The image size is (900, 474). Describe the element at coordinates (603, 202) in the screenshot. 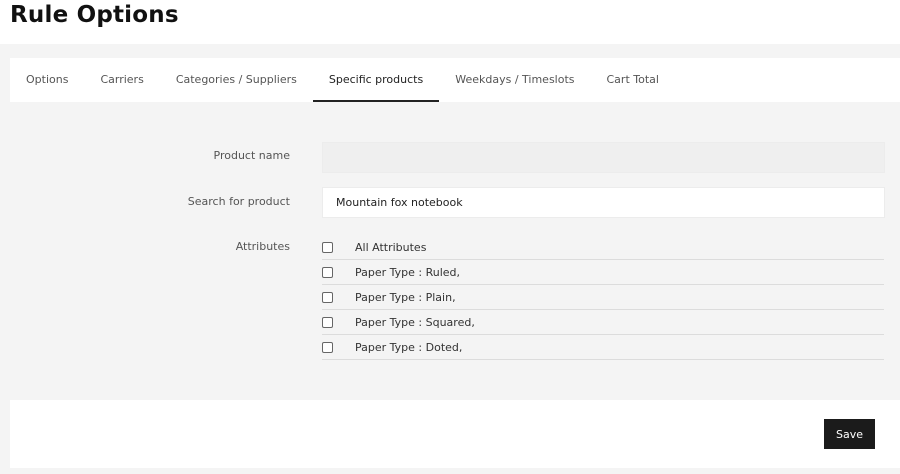

I see `search-product-input` at that location.